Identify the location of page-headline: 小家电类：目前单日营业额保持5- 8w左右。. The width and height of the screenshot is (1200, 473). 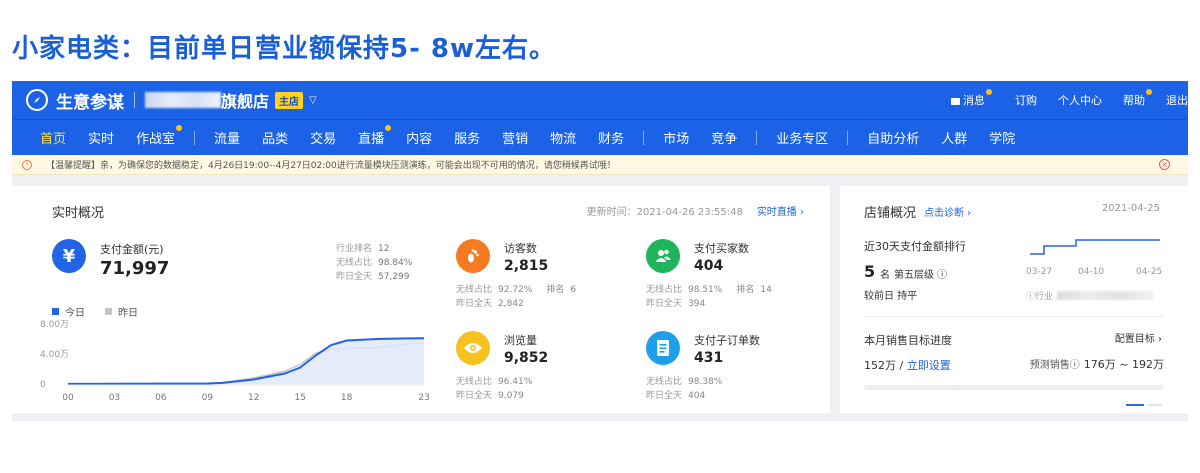
(284, 49).